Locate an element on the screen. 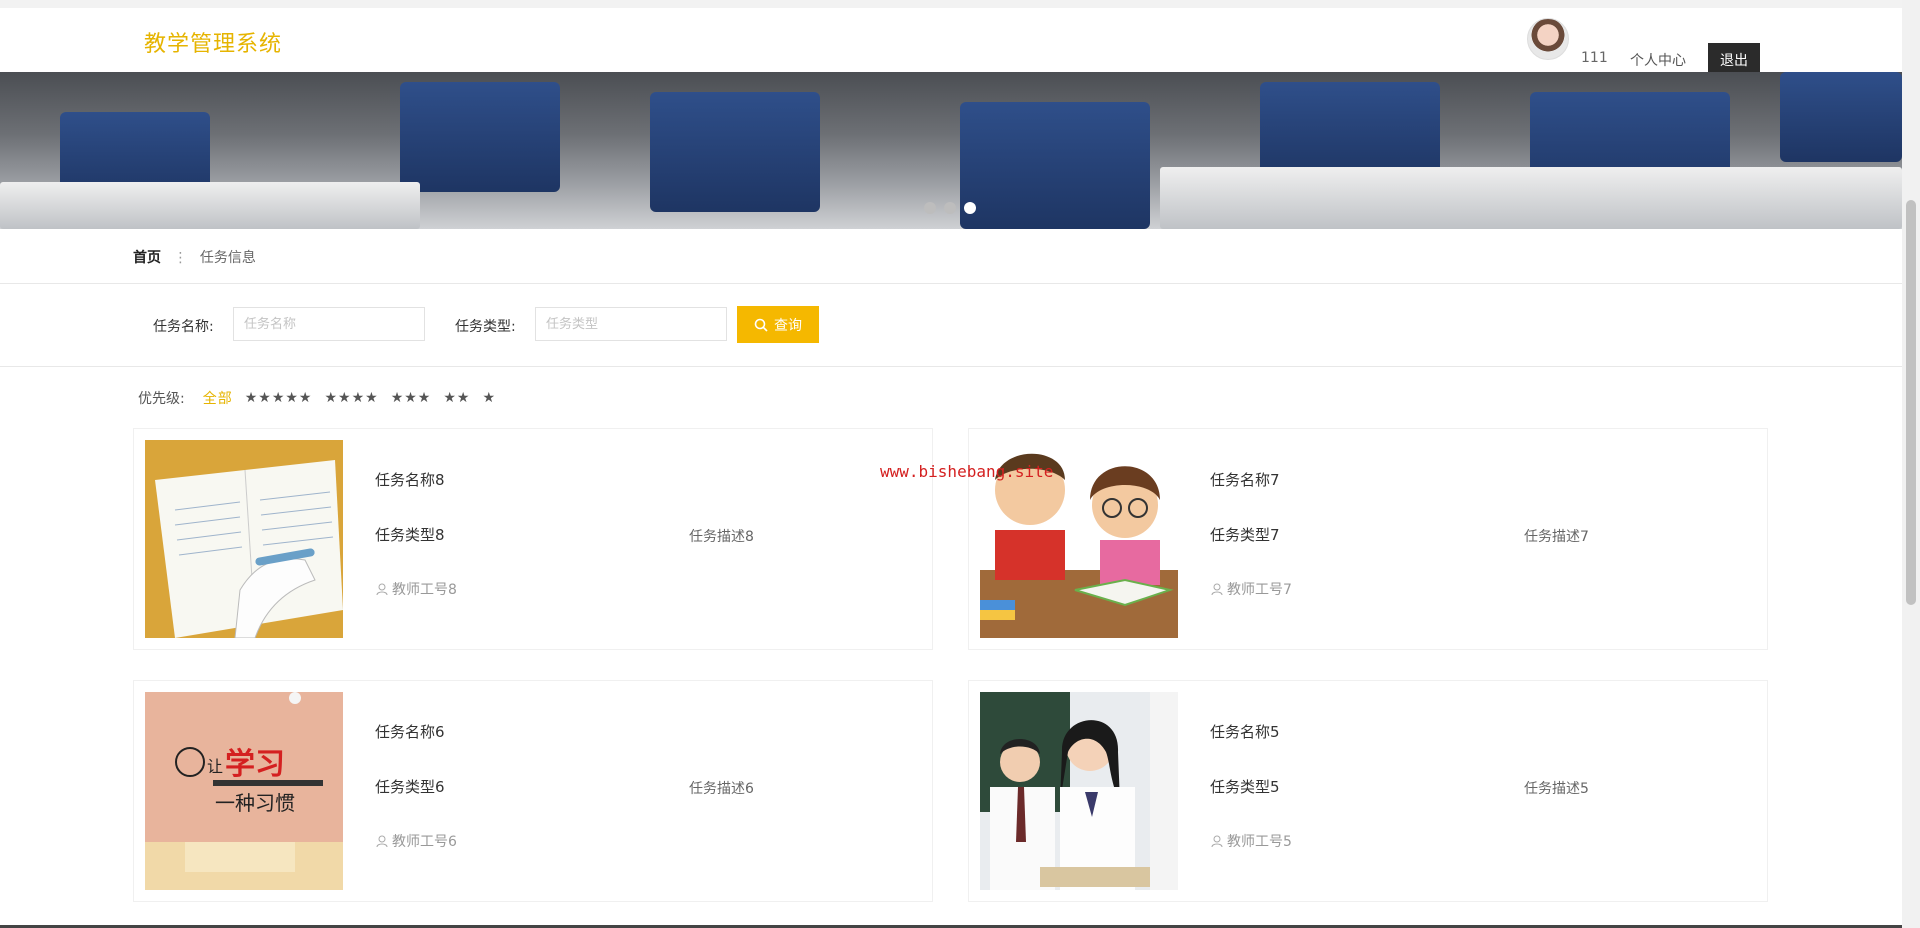 The image size is (1920, 928). priority-option-5-stars: ★★★★★ is located at coordinates (279, 398).